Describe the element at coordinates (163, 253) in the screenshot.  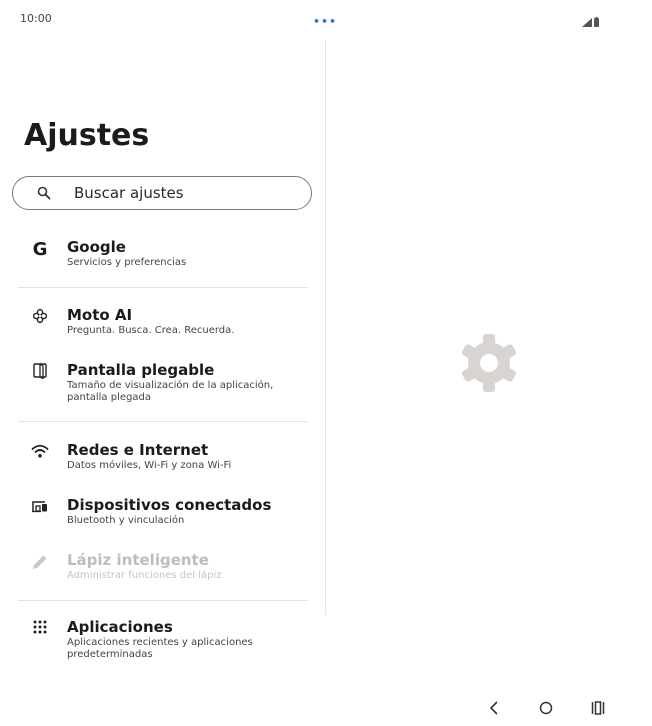
I see `settings-item-google: G Google Servicios y preferencias` at that location.